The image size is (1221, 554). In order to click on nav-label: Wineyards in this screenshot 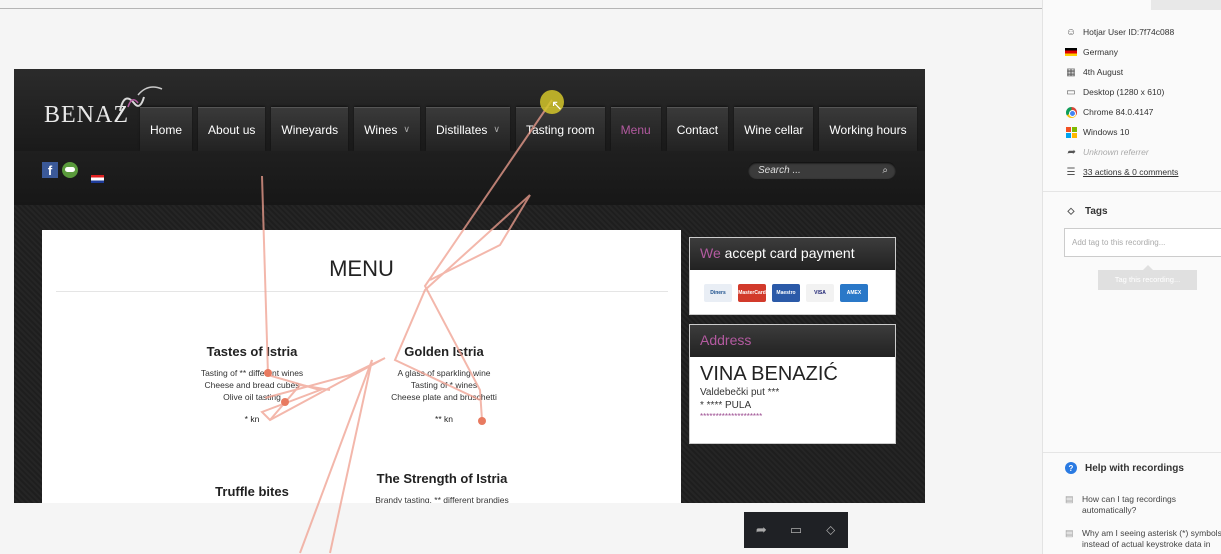, I will do `click(310, 129)`.